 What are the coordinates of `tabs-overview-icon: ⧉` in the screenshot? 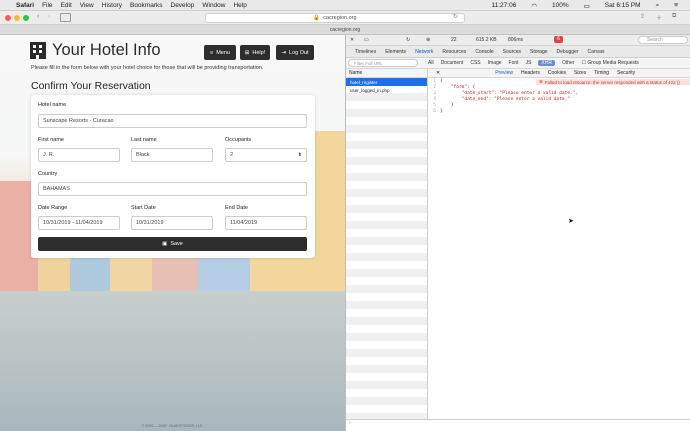 It's located at (674, 16).